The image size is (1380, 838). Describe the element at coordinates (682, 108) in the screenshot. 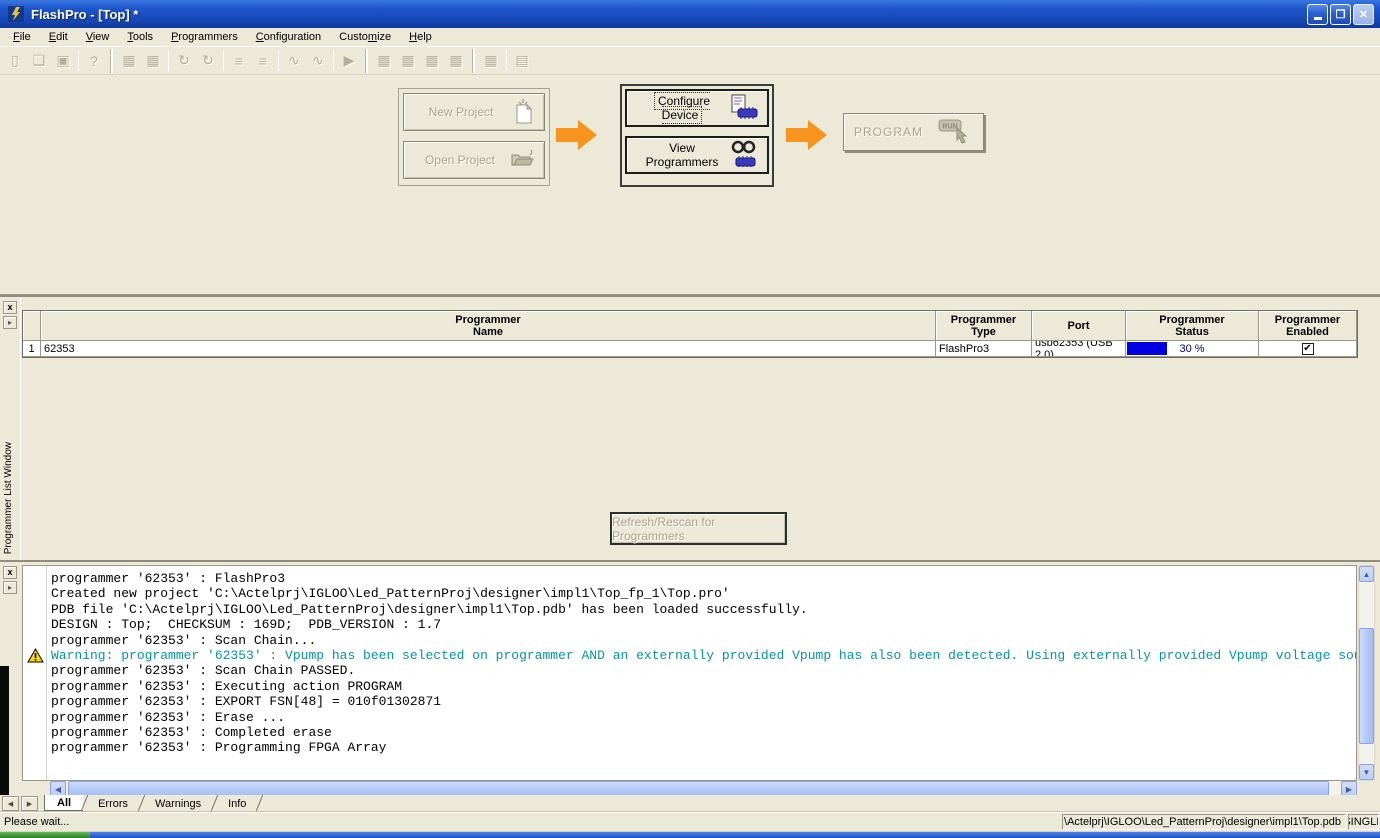

I see `configure-device-label: Configure Device` at that location.